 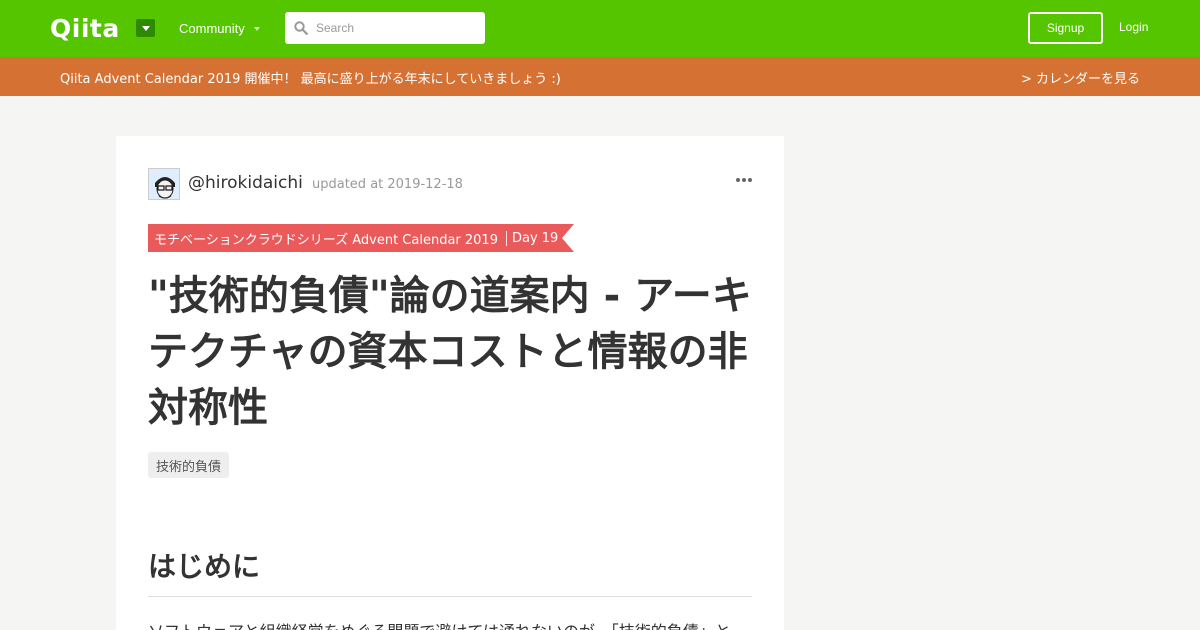 I want to click on top-navbar: Qiita Community Signup Login, so click(x=600, y=28).